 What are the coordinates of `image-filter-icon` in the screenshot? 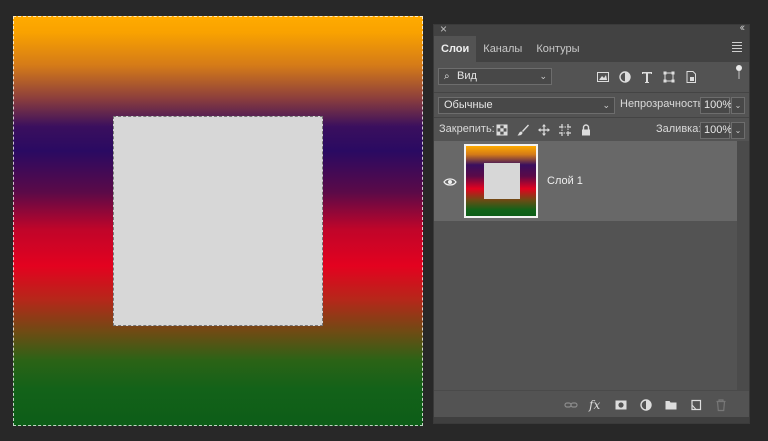 It's located at (603, 77).